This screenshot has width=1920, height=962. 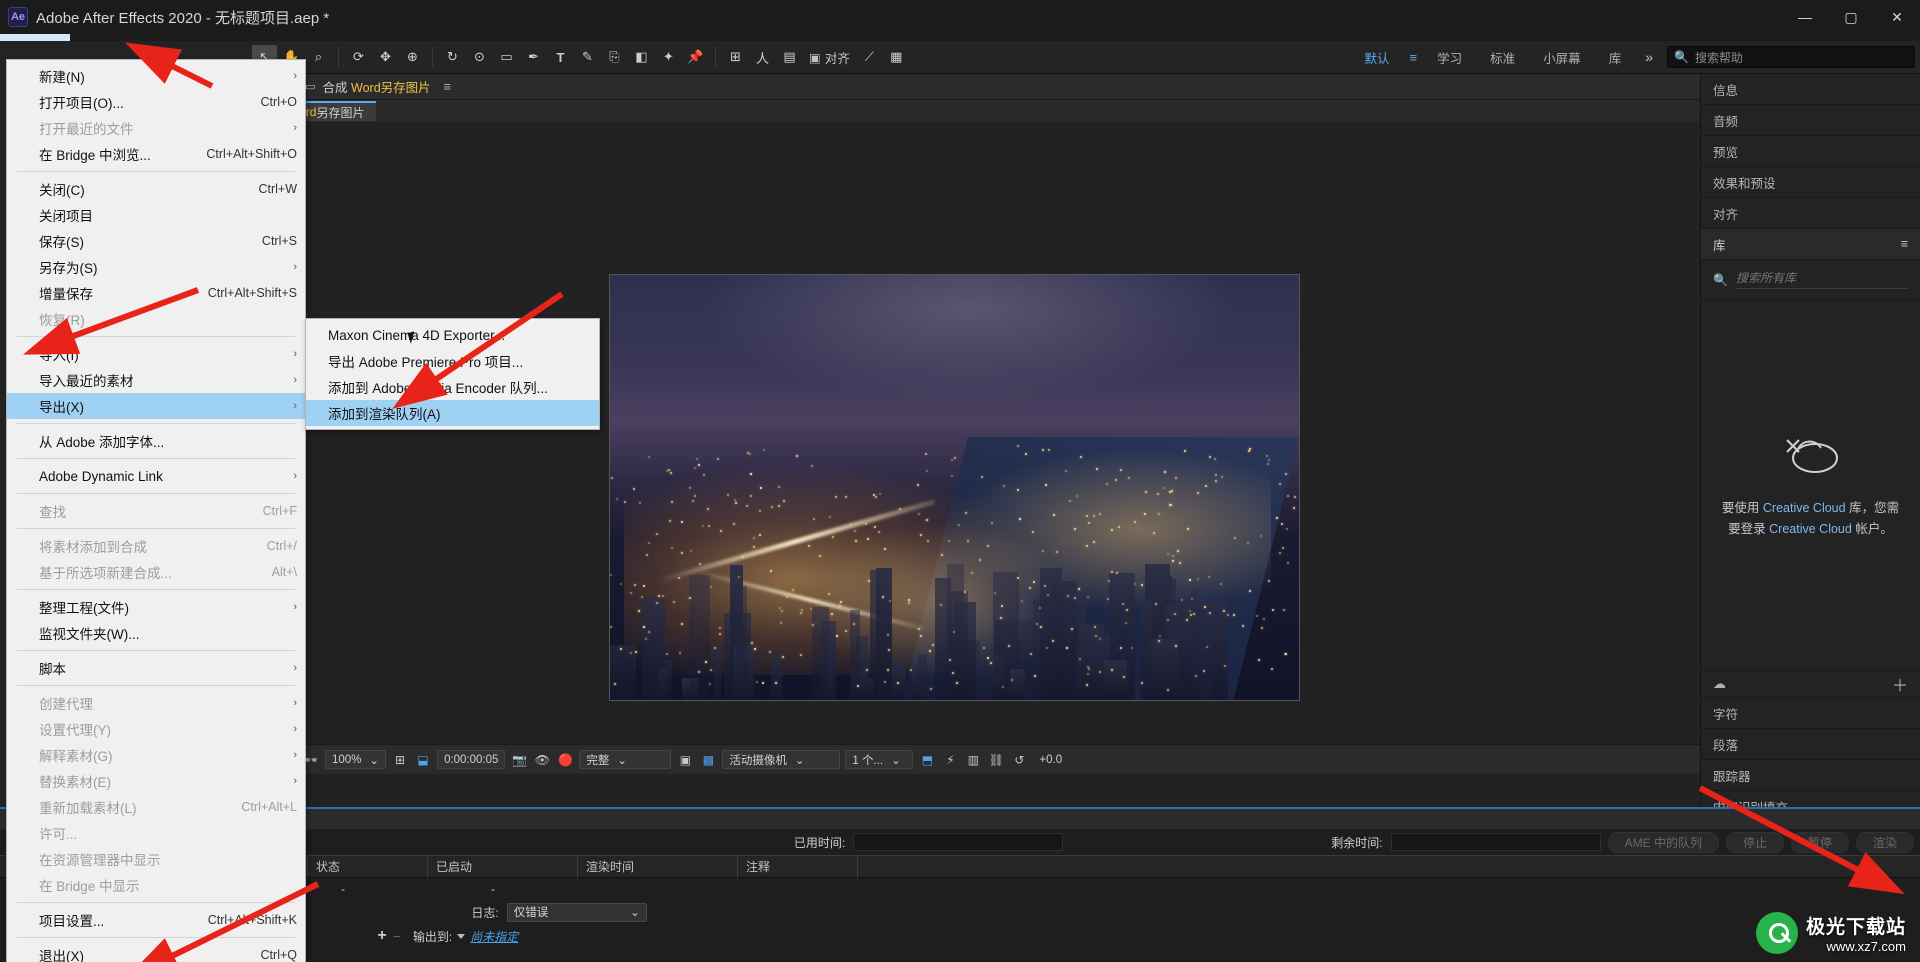 I want to click on export-submenu-item-3: 添加到渲染队列(A), so click(x=452, y=413).